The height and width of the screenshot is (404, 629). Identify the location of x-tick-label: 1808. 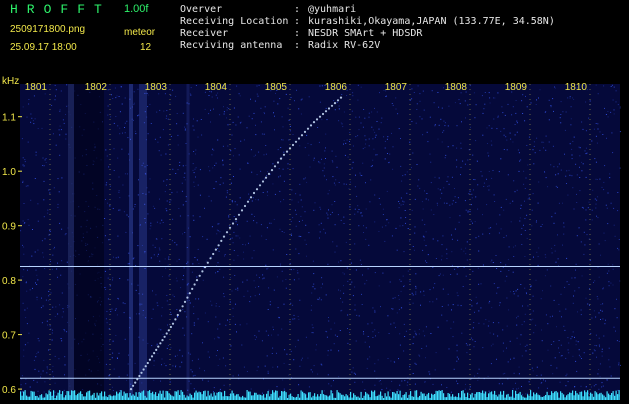
(456, 87).